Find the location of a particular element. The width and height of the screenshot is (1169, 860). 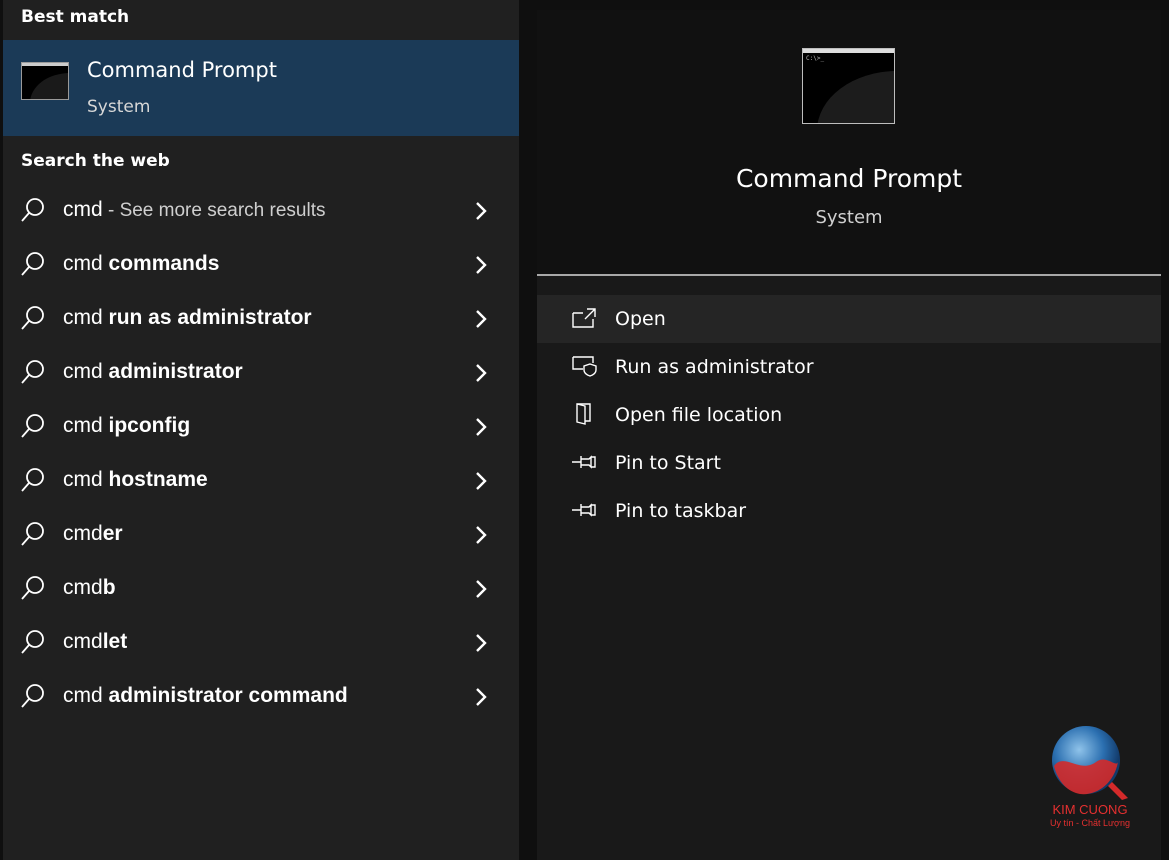

result-suggestion: run as administrator is located at coordinates (210, 317).